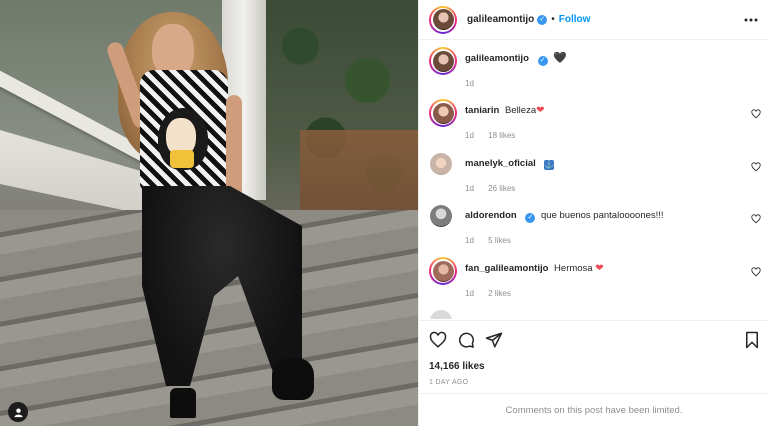  I want to click on post-header: galileamontijo ✓ • Follow, so click(593, 20).